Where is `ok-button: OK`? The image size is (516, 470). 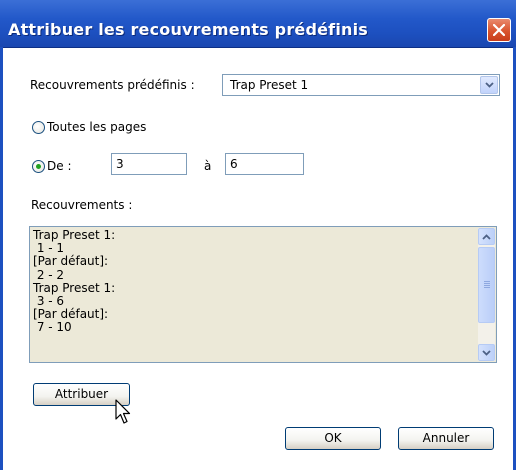 ok-button: OK is located at coordinates (333, 438).